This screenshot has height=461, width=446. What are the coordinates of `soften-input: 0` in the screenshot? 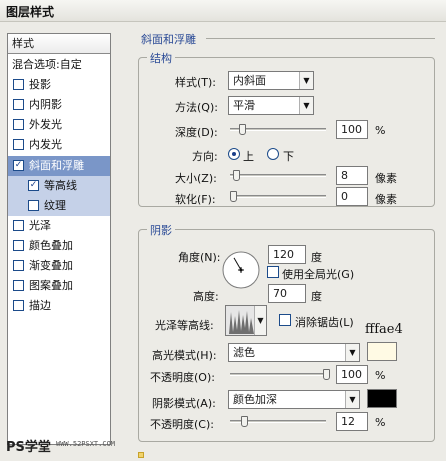 It's located at (352, 196).